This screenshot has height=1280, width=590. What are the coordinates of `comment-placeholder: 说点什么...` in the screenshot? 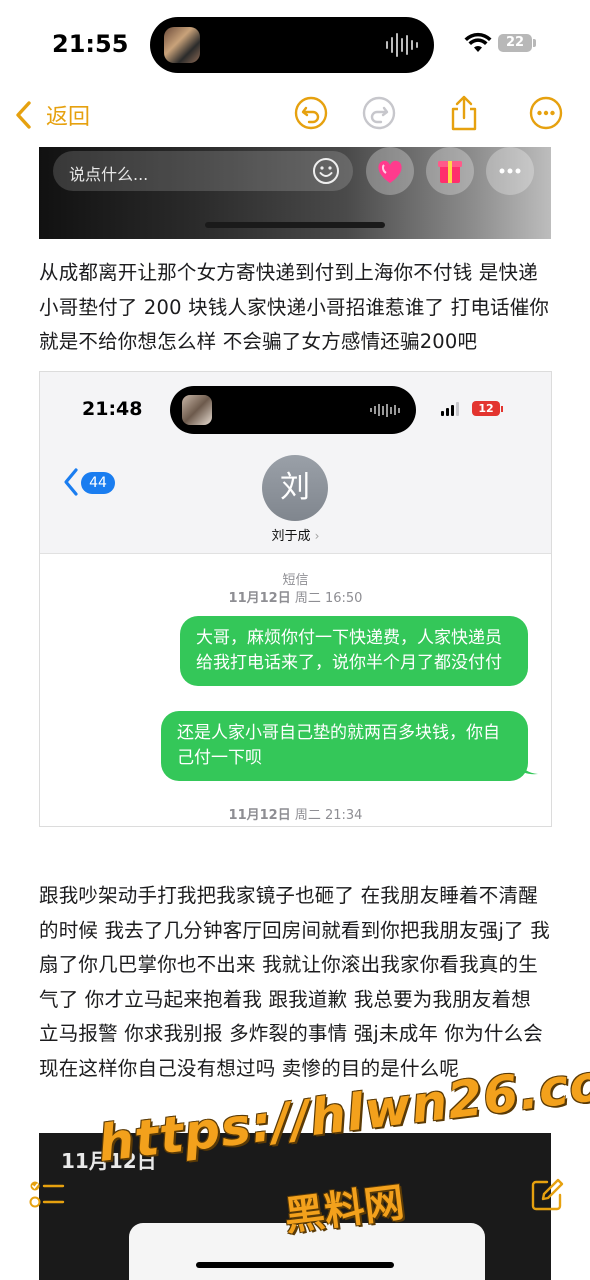 It's located at (109, 174).